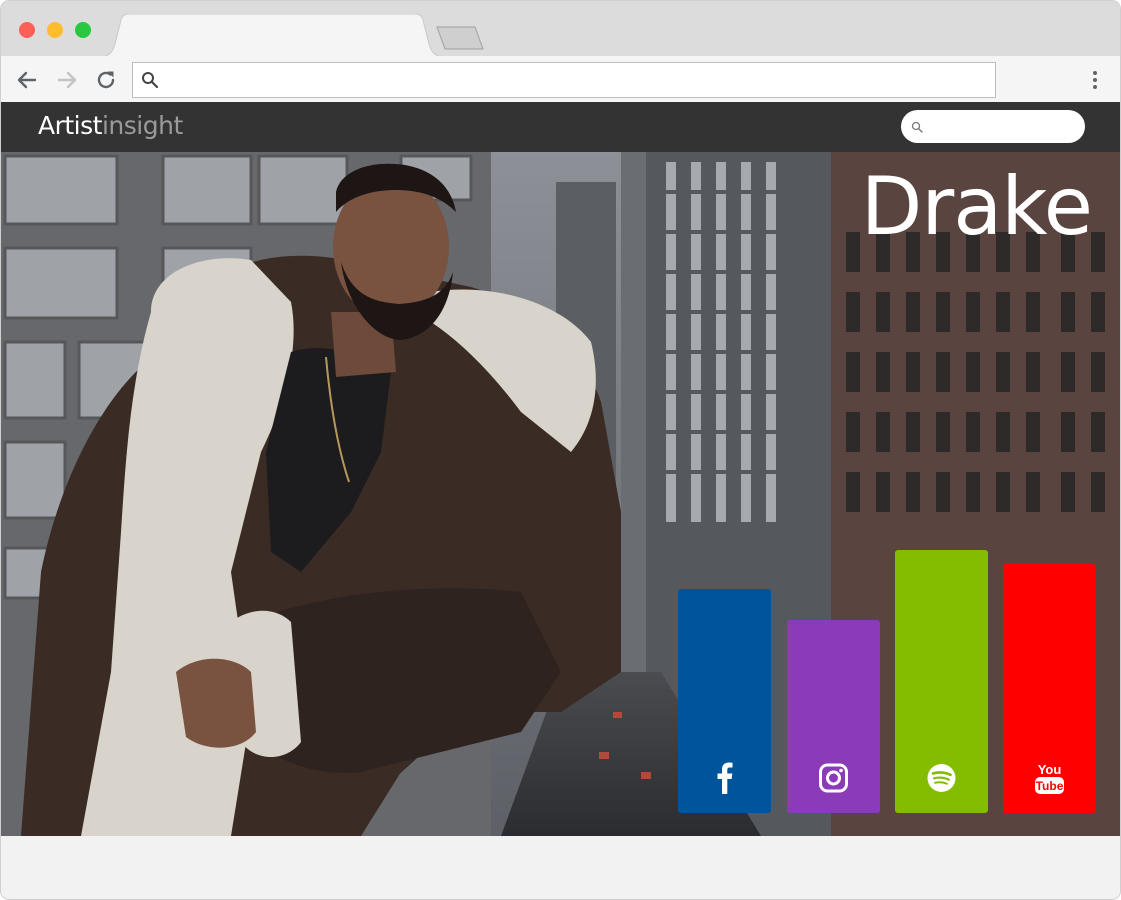 The height and width of the screenshot is (900, 1121). I want to click on logo-strong-text: Artist, so click(70, 125).